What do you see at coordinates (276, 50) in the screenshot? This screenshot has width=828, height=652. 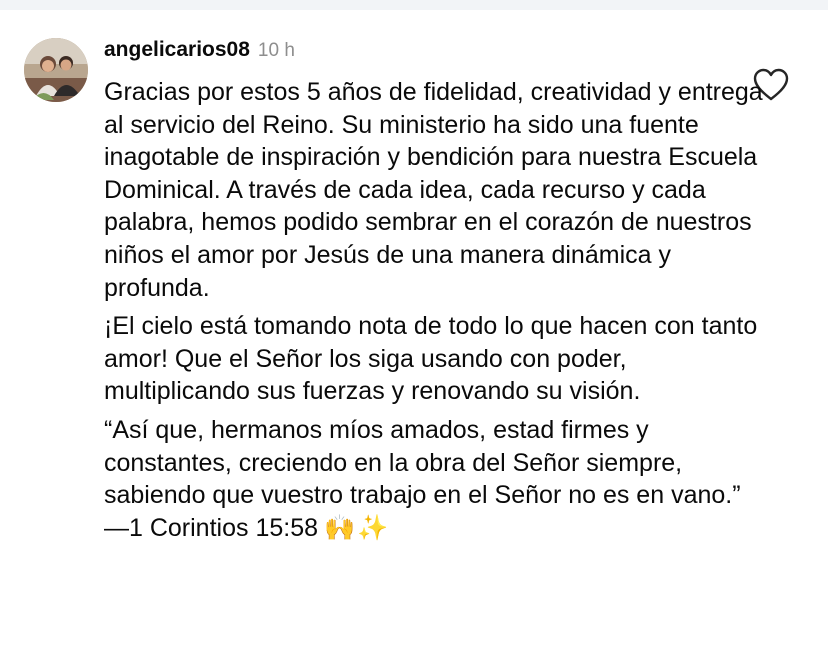 I see `timestamp: 10 h` at bounding box center [276, 50].